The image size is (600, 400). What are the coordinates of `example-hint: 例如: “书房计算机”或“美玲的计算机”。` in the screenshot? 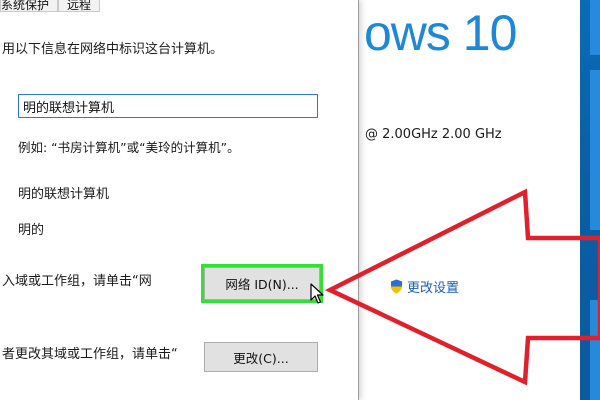 It's located at (129, 147).